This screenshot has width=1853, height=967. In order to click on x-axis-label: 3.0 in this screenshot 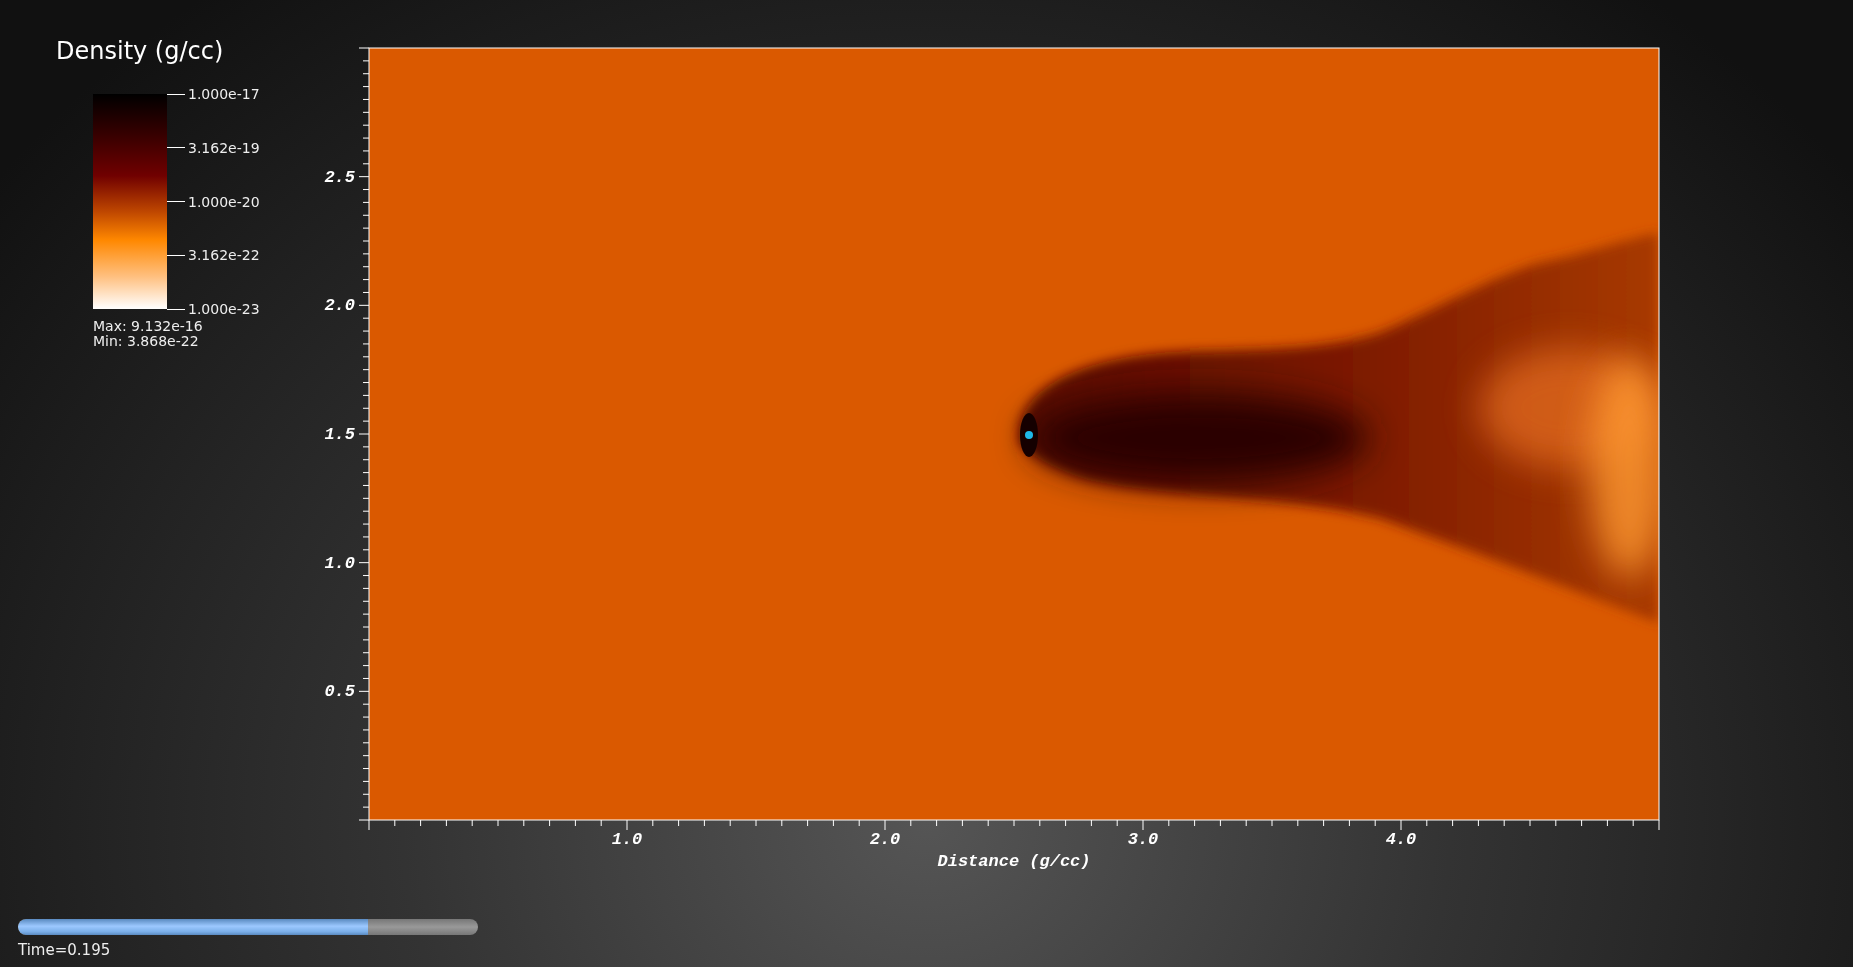, I will do `click(1143, 839)`.